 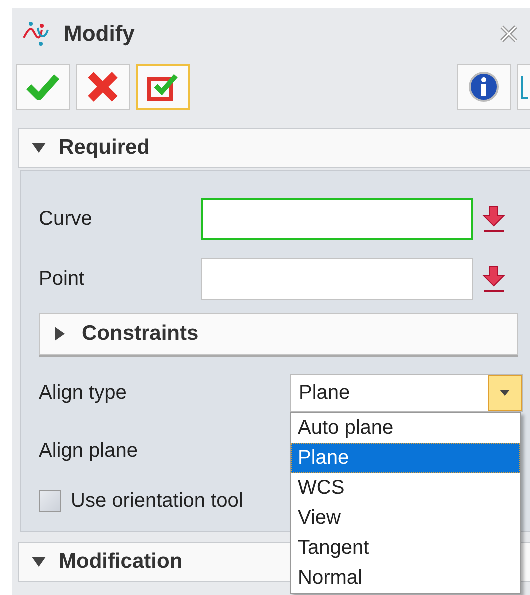 What do you see at coordinates (405, 518) in the screenshot?
I see `dropdown-option: View` at bounding box center [405, 518].